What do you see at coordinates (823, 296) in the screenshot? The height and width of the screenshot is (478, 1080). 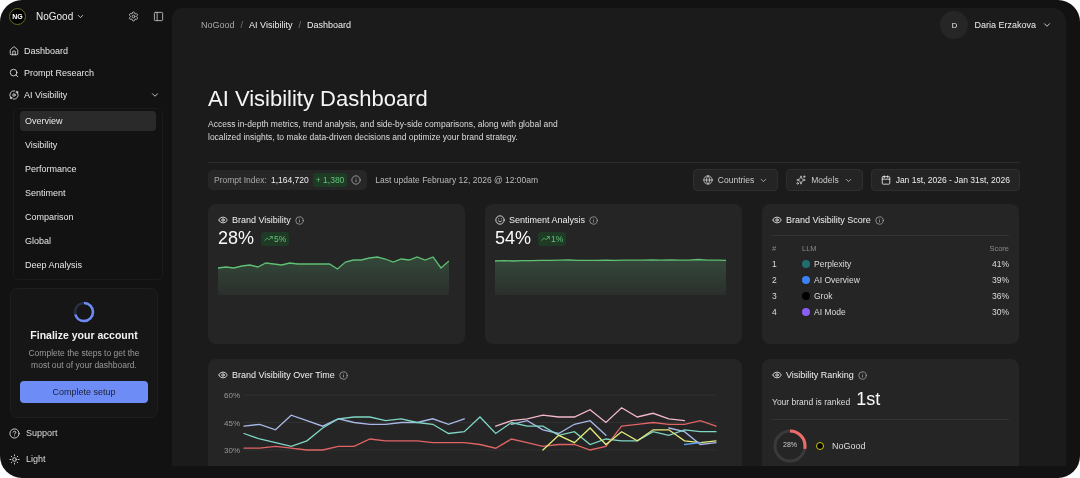 I see `llm-name: Grok` at bounding box center [823, 296].